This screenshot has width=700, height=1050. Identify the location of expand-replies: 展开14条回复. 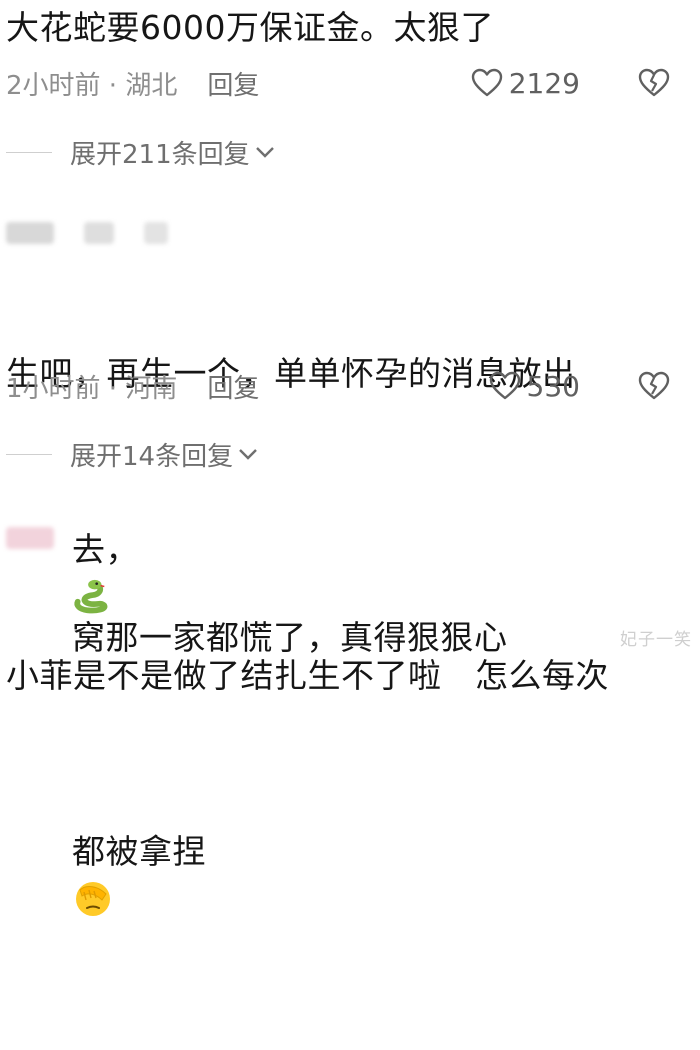
(132, 454).